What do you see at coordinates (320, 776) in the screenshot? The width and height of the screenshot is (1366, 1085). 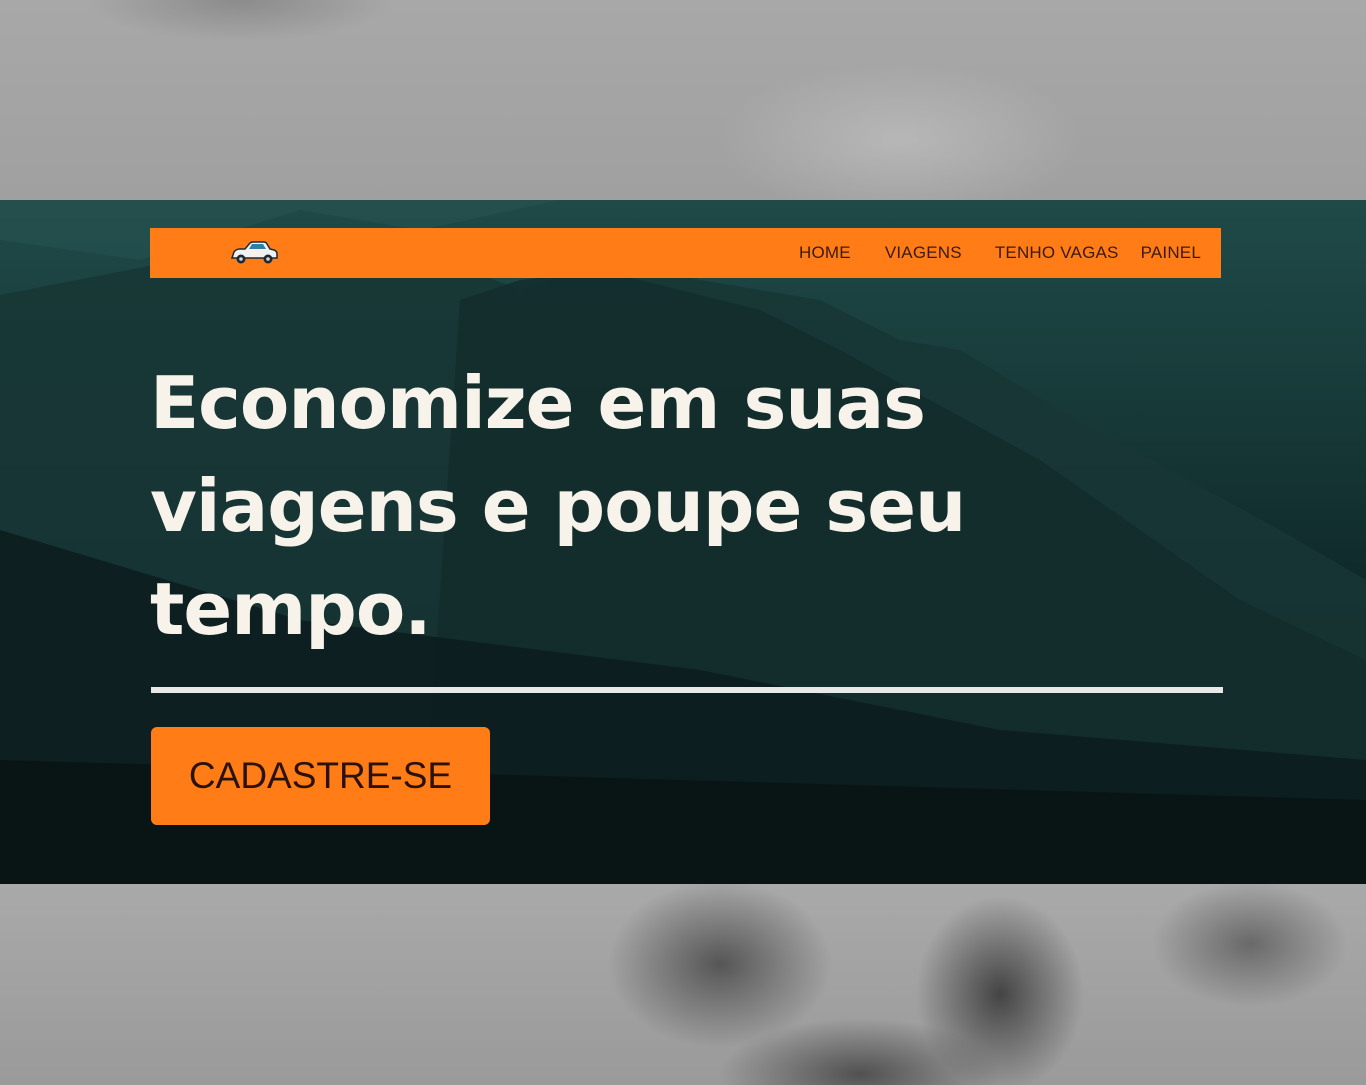 I see `signup-button: CADASTRE-SE` at bounding box center [320, 776].